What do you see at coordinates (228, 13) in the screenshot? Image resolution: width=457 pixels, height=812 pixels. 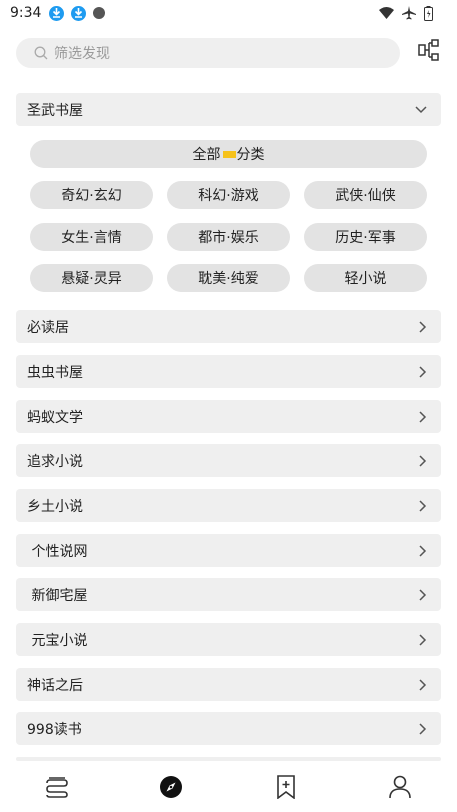 I see `status-bar: 9:34` at bounding box center [228, 13].